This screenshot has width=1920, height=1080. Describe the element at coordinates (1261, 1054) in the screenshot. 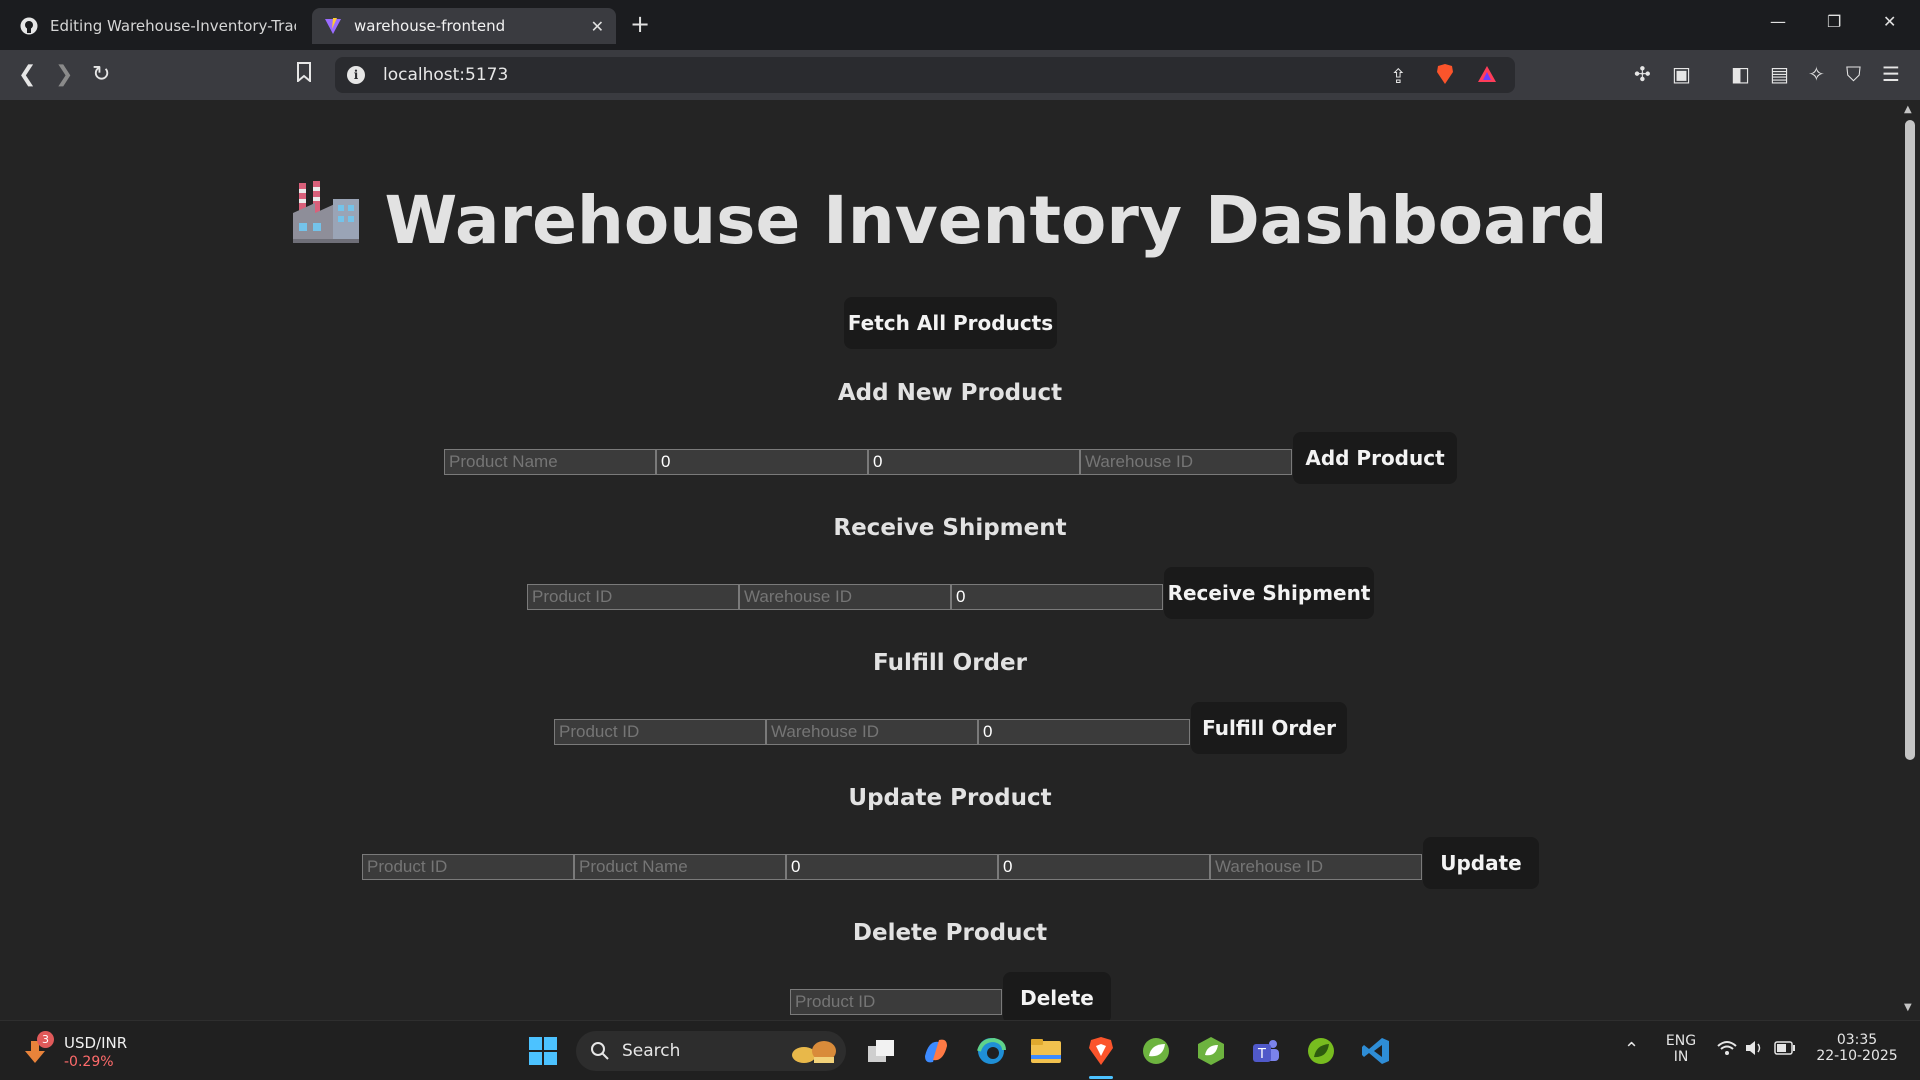

I see `svg-text: T` at that location.